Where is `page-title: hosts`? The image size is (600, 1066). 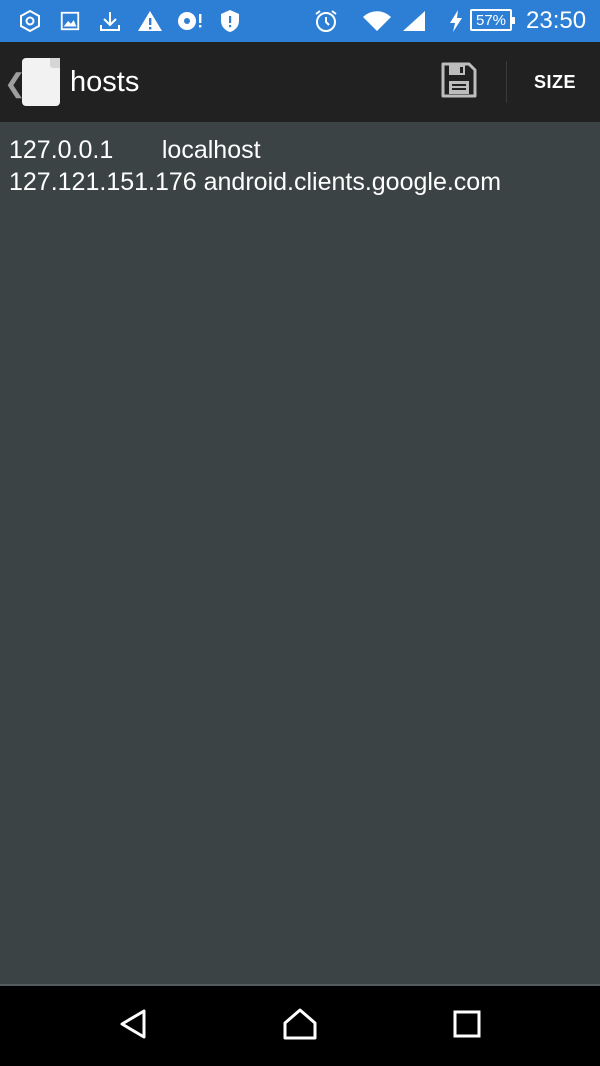 page-title: hosts is located at coordinates (105, 82).